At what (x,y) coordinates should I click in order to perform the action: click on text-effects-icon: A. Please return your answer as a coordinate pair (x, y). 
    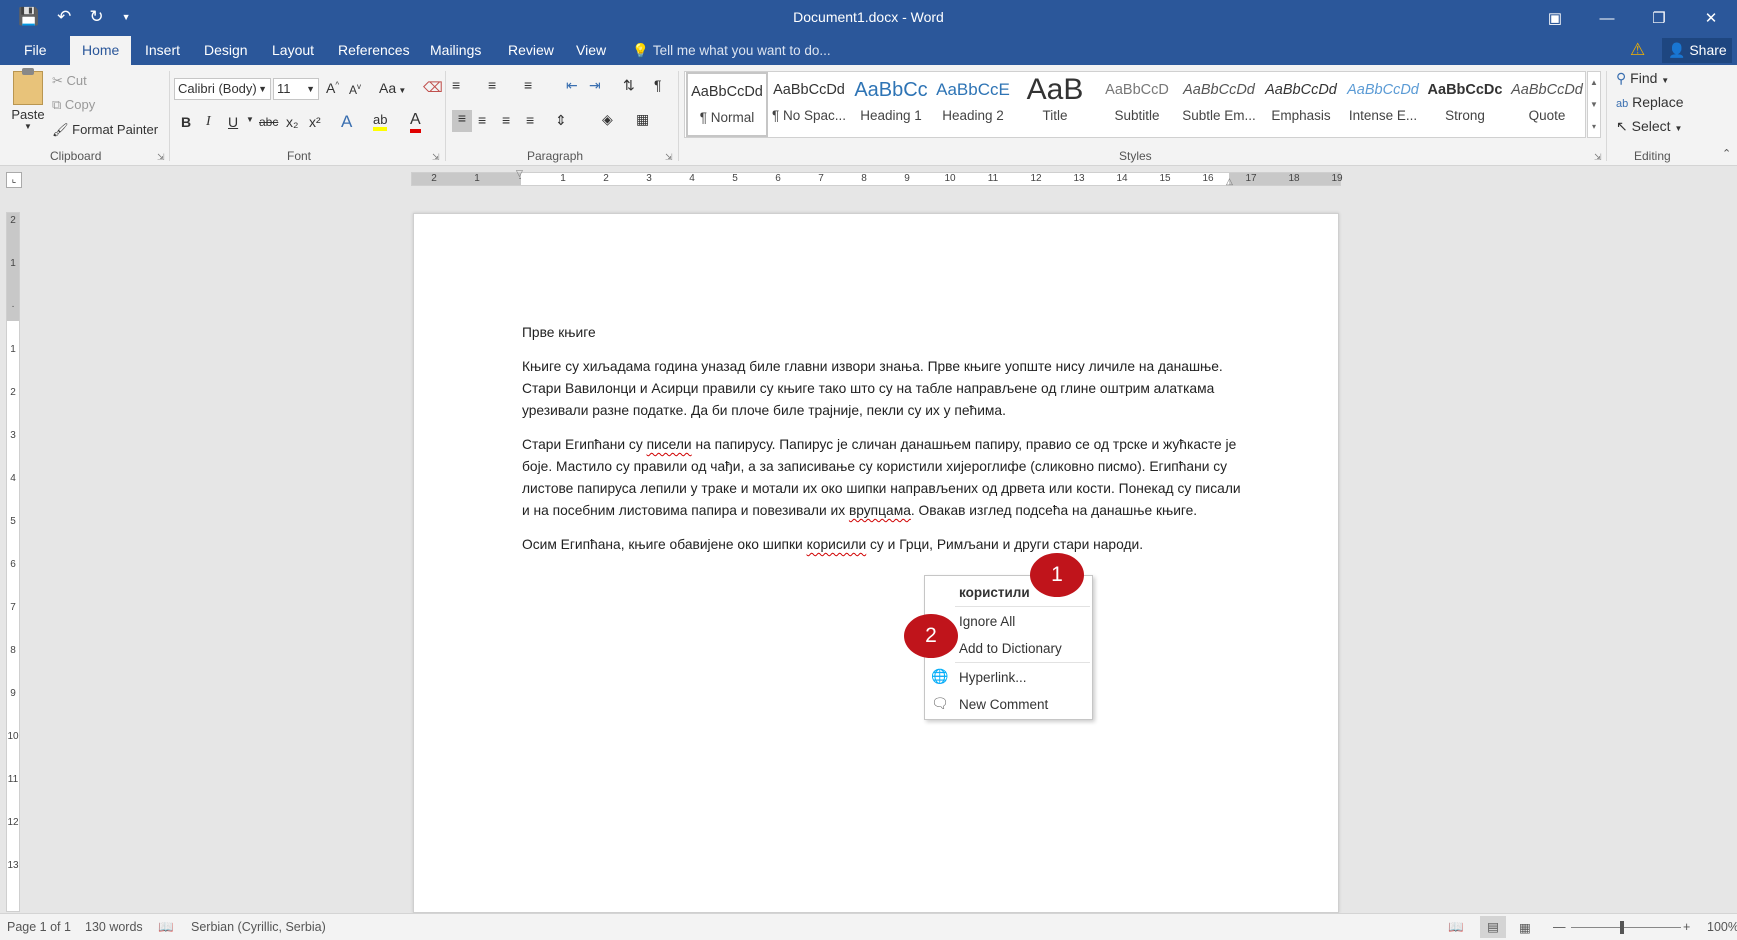
    Looking at the image, I should click on (346, 122).